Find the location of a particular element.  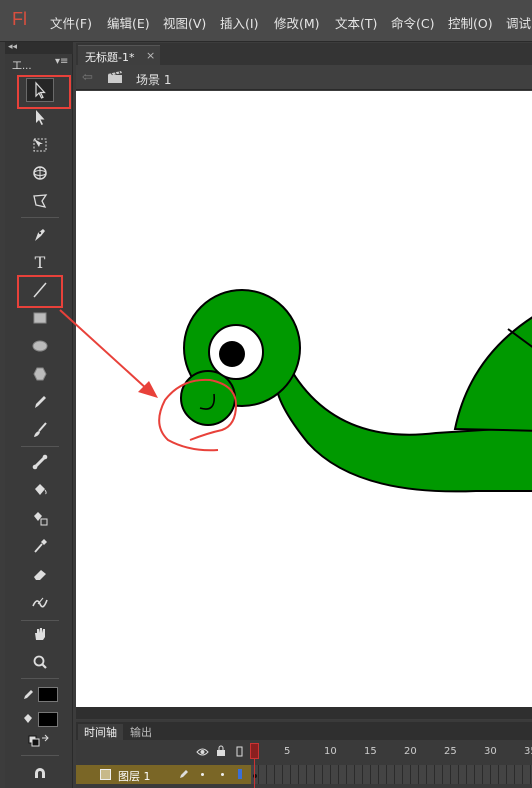

brush-icon is located at coordinates (40, 429).